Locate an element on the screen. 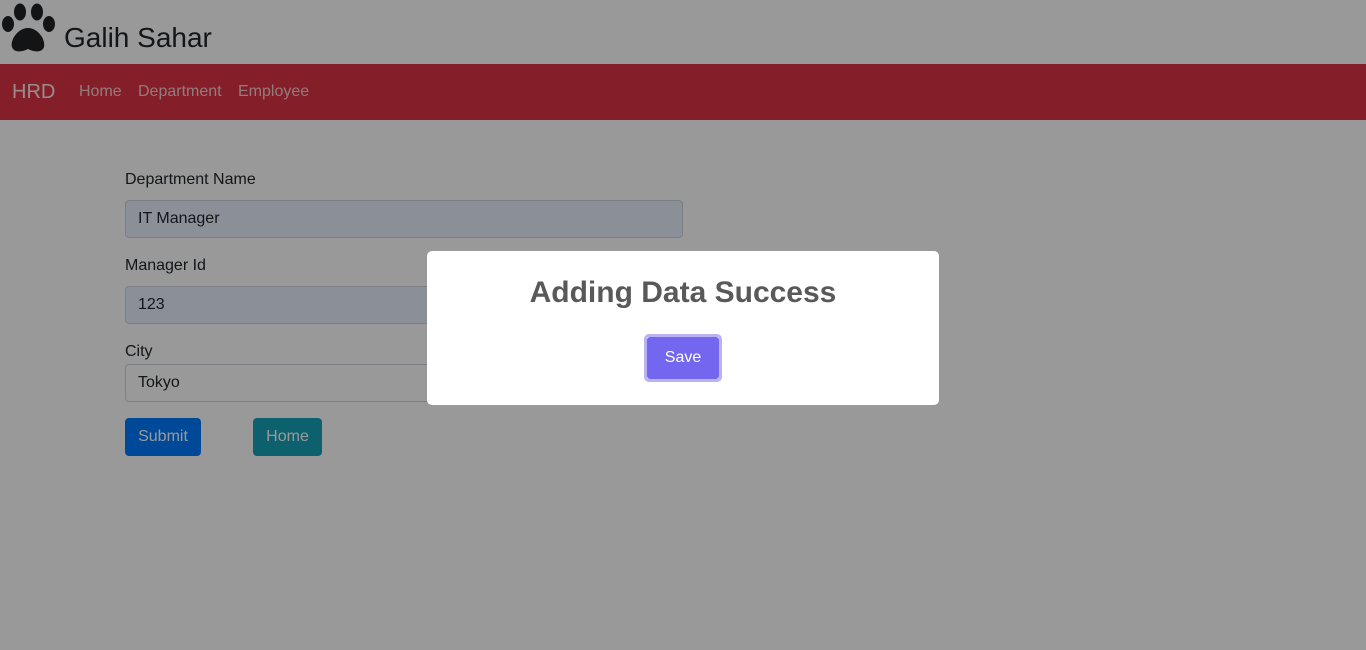 This screenshot has height=650, width=1366. modal-title: Adding Data Success is located at coordinates (683, 292).